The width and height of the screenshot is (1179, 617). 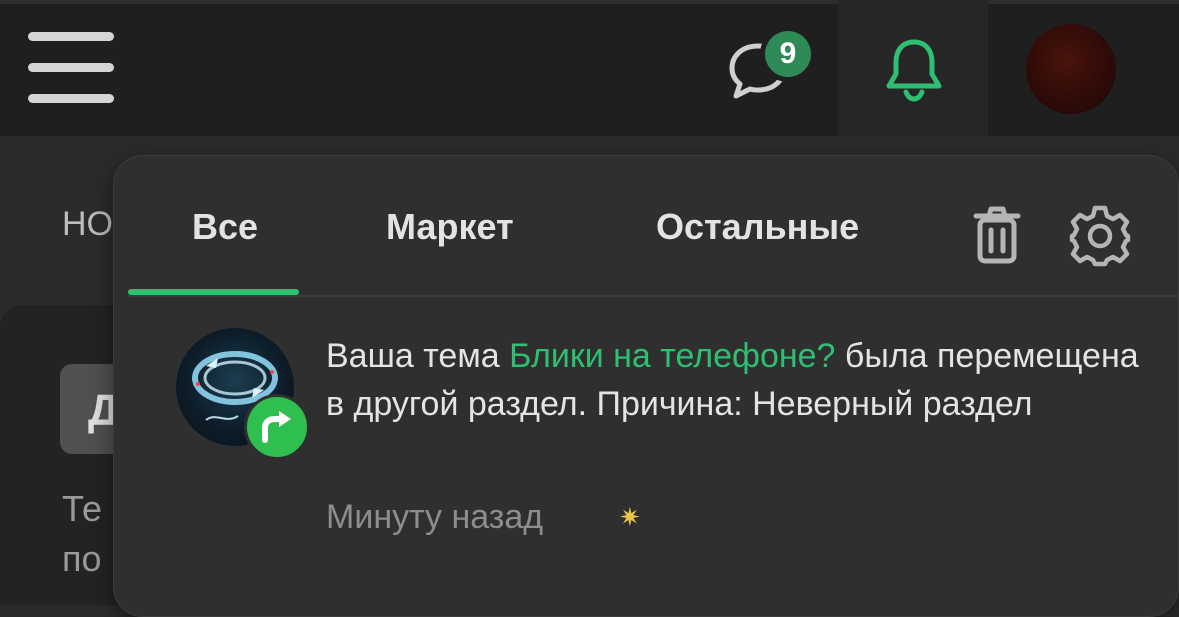 I want to click on messages-count: 9, so click(x=788, y=54).